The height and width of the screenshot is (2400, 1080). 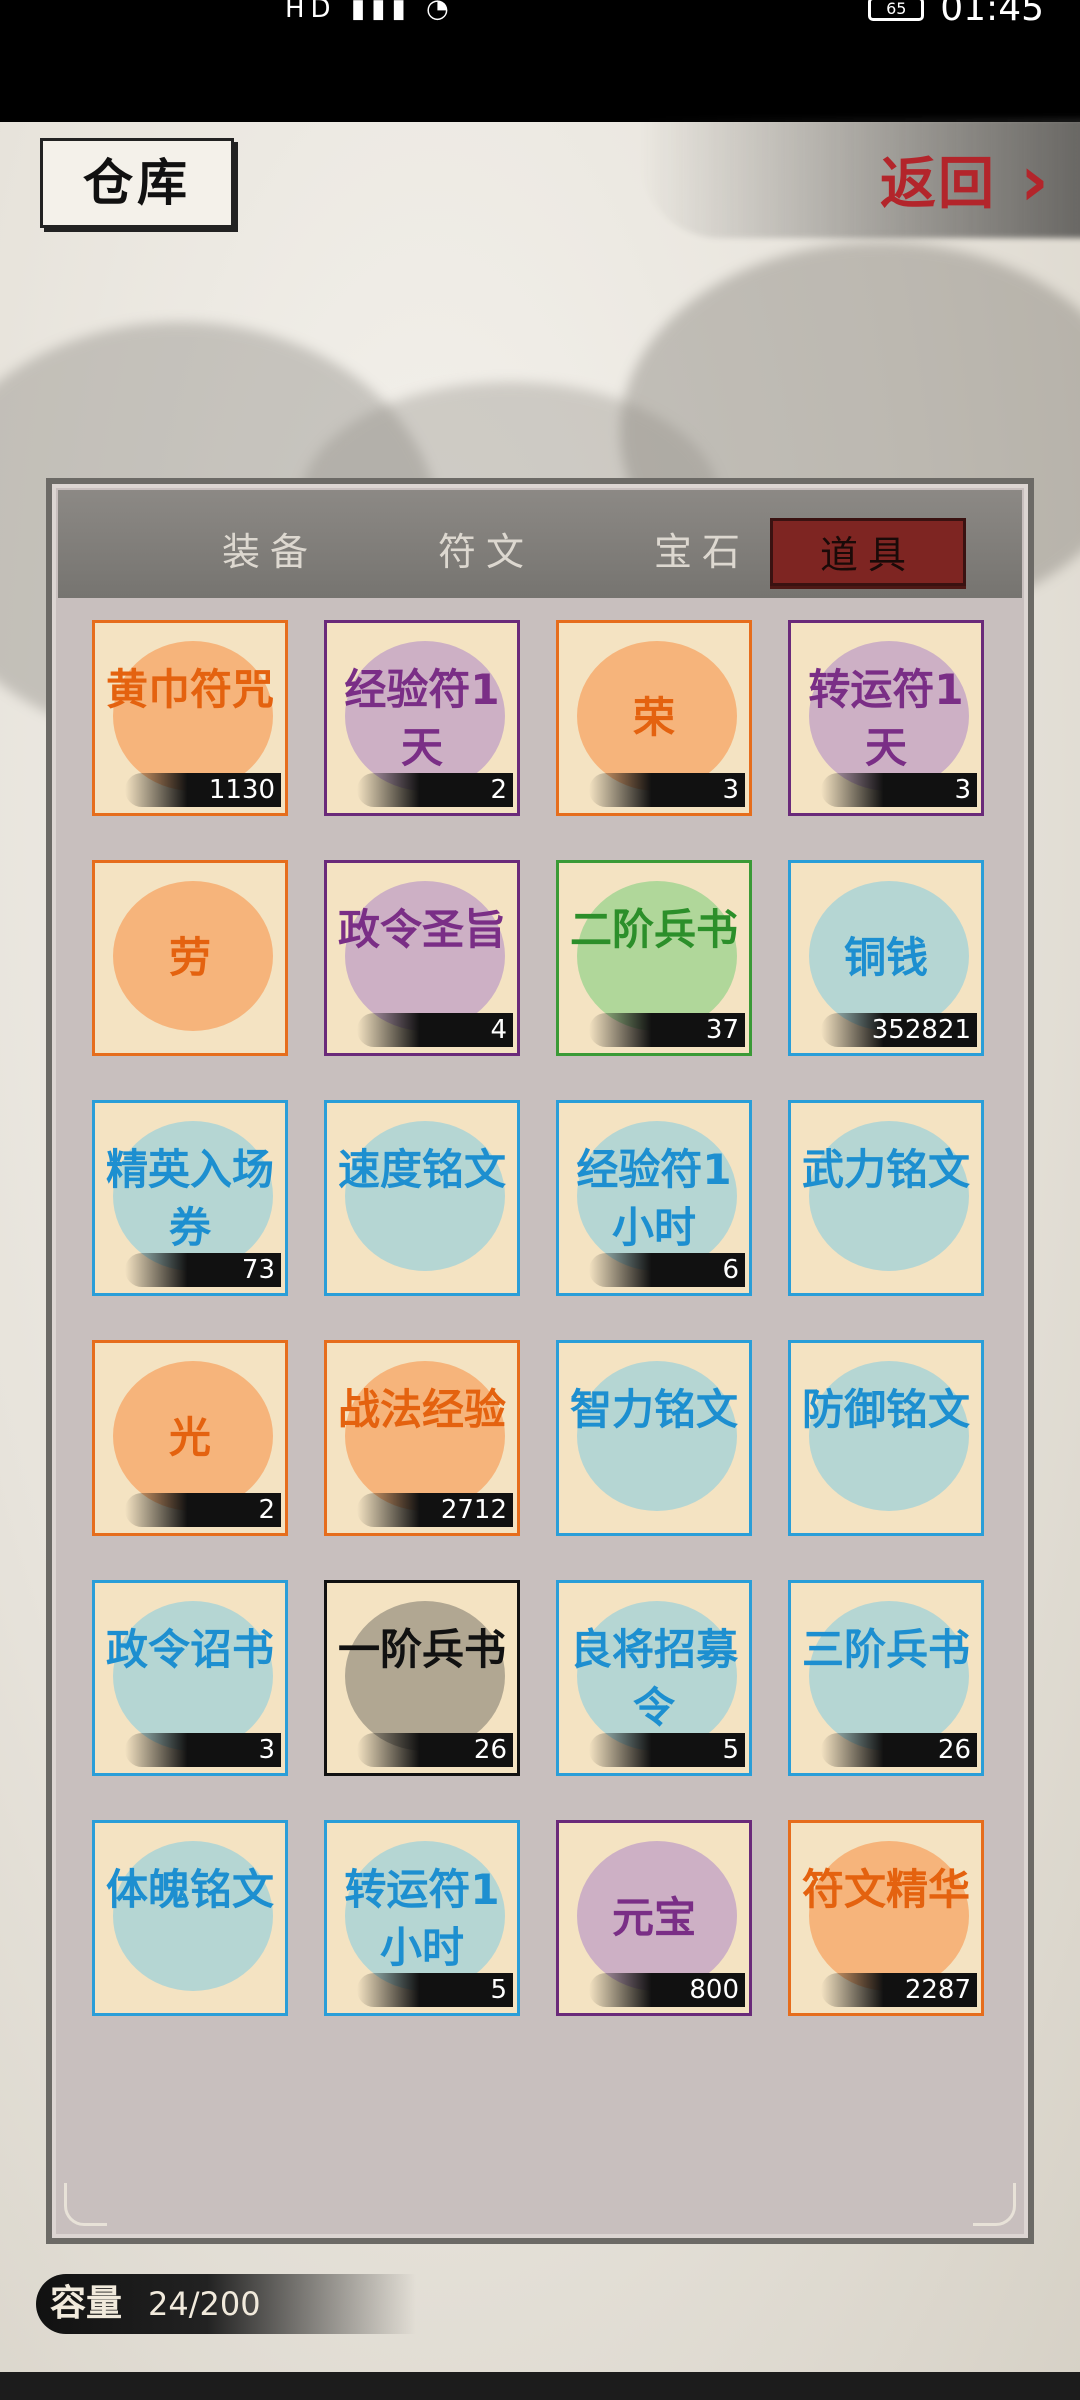 I want to click on item-name: 经验符1天, so click(x=422, y=718).